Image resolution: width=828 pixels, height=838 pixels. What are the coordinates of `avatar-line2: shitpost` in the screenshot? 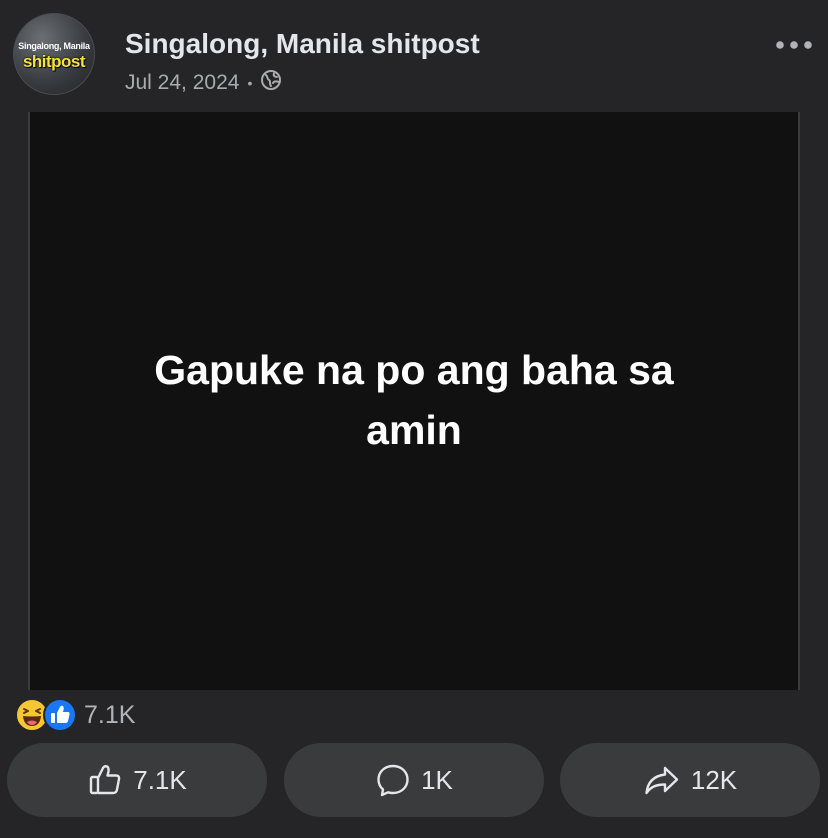 It's located at (54, 61).